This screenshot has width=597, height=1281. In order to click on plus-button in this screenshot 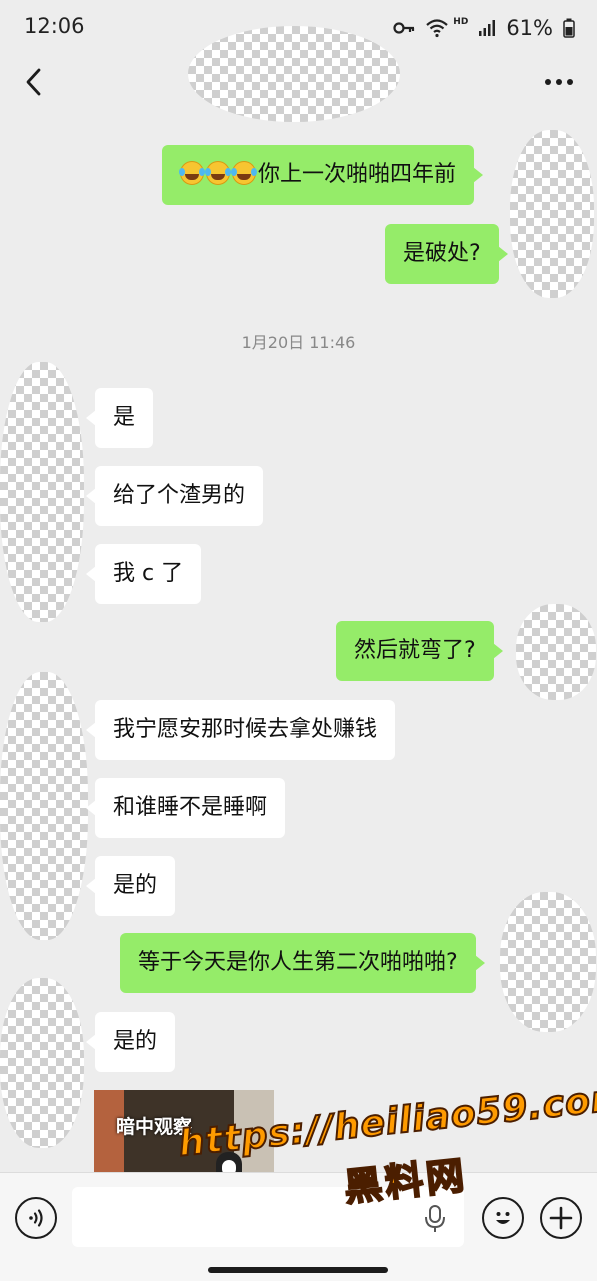, I will do `click(561, 1218)`.